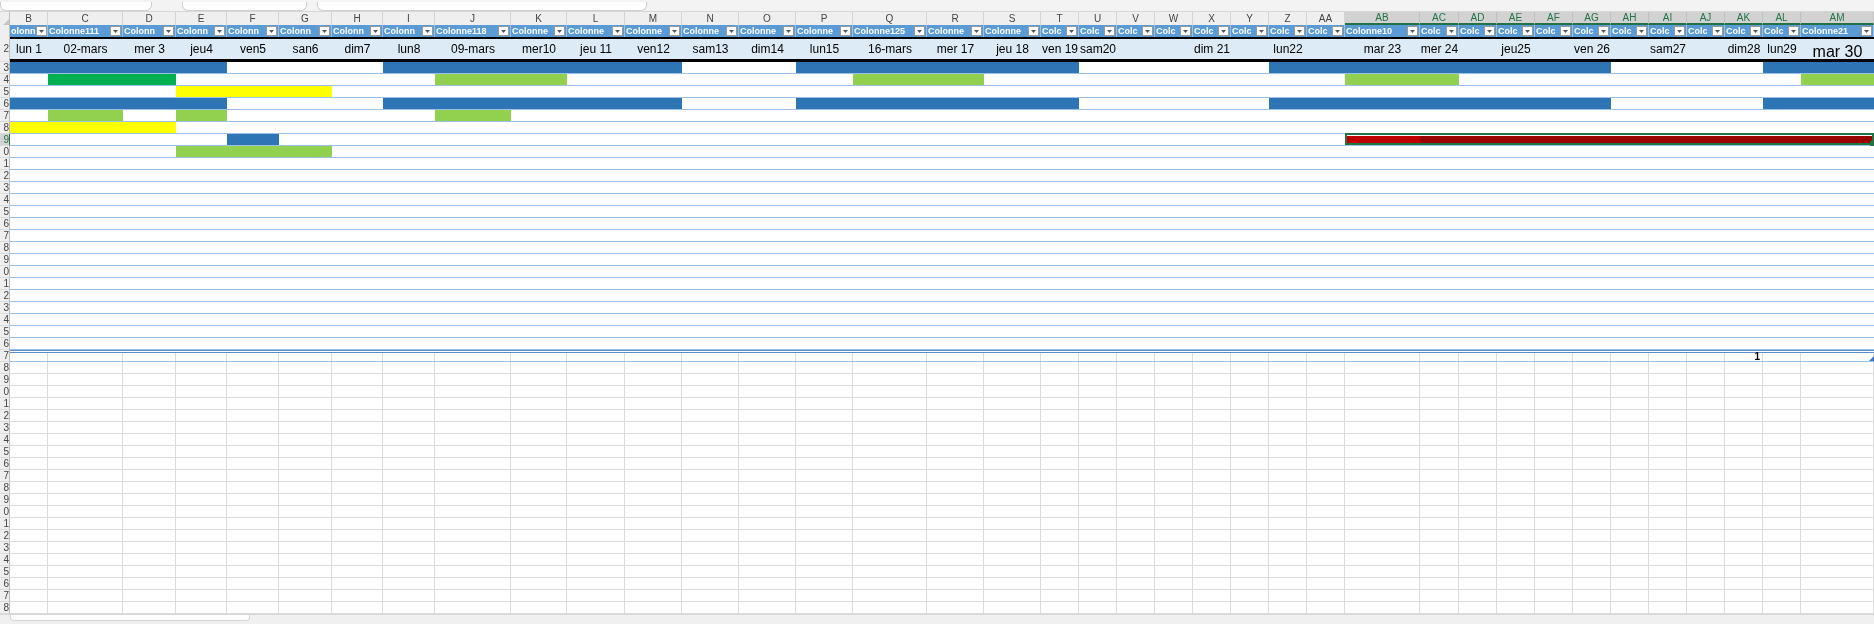 The image size is (1874, 624). What do you see at coordinates (1554, 18) in the screenshot?
I see `column-letter: AF` at bounding box center [1554, 18].